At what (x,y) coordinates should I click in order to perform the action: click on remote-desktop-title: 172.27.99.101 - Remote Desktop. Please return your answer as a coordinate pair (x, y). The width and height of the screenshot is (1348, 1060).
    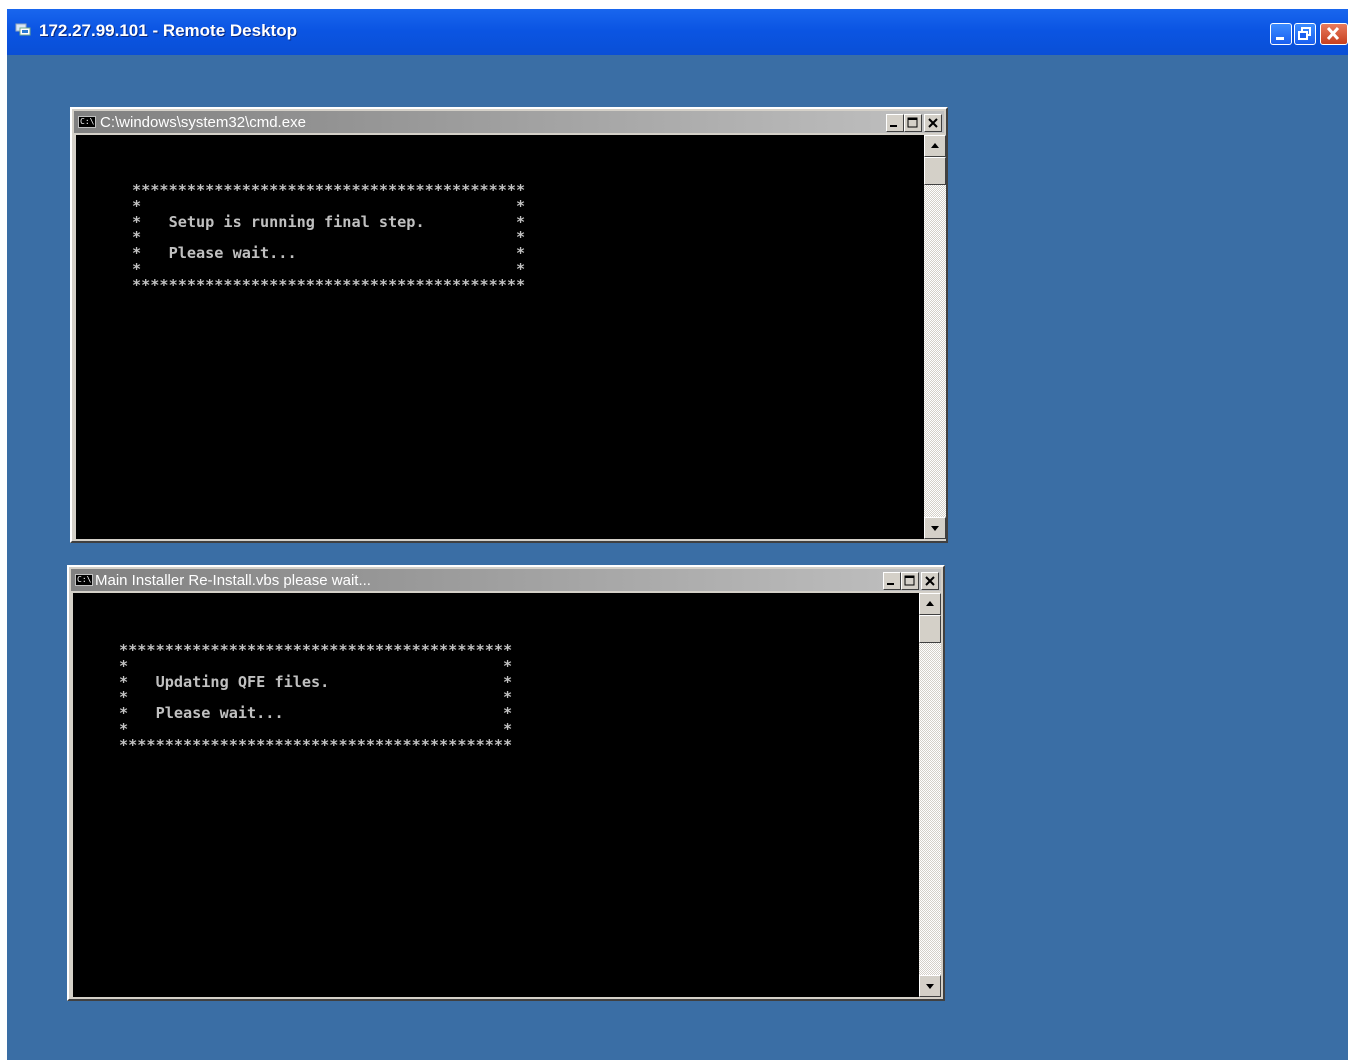
    Looking at the image, I should click on (168, 30).